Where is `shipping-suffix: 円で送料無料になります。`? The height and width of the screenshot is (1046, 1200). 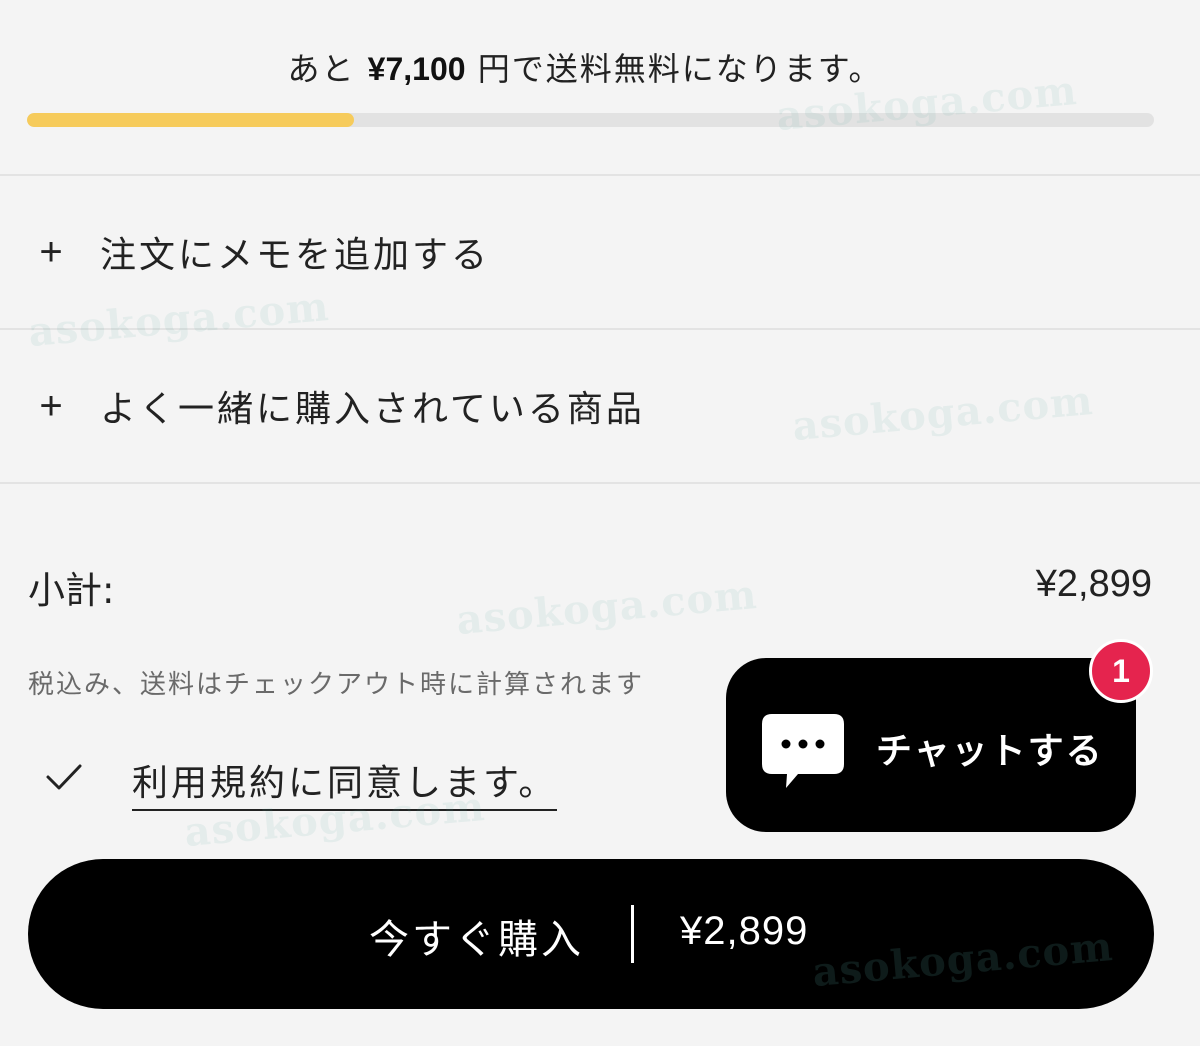
shipping-suffix: 円で送料無料になります。 is located at coordinates (680, 69).